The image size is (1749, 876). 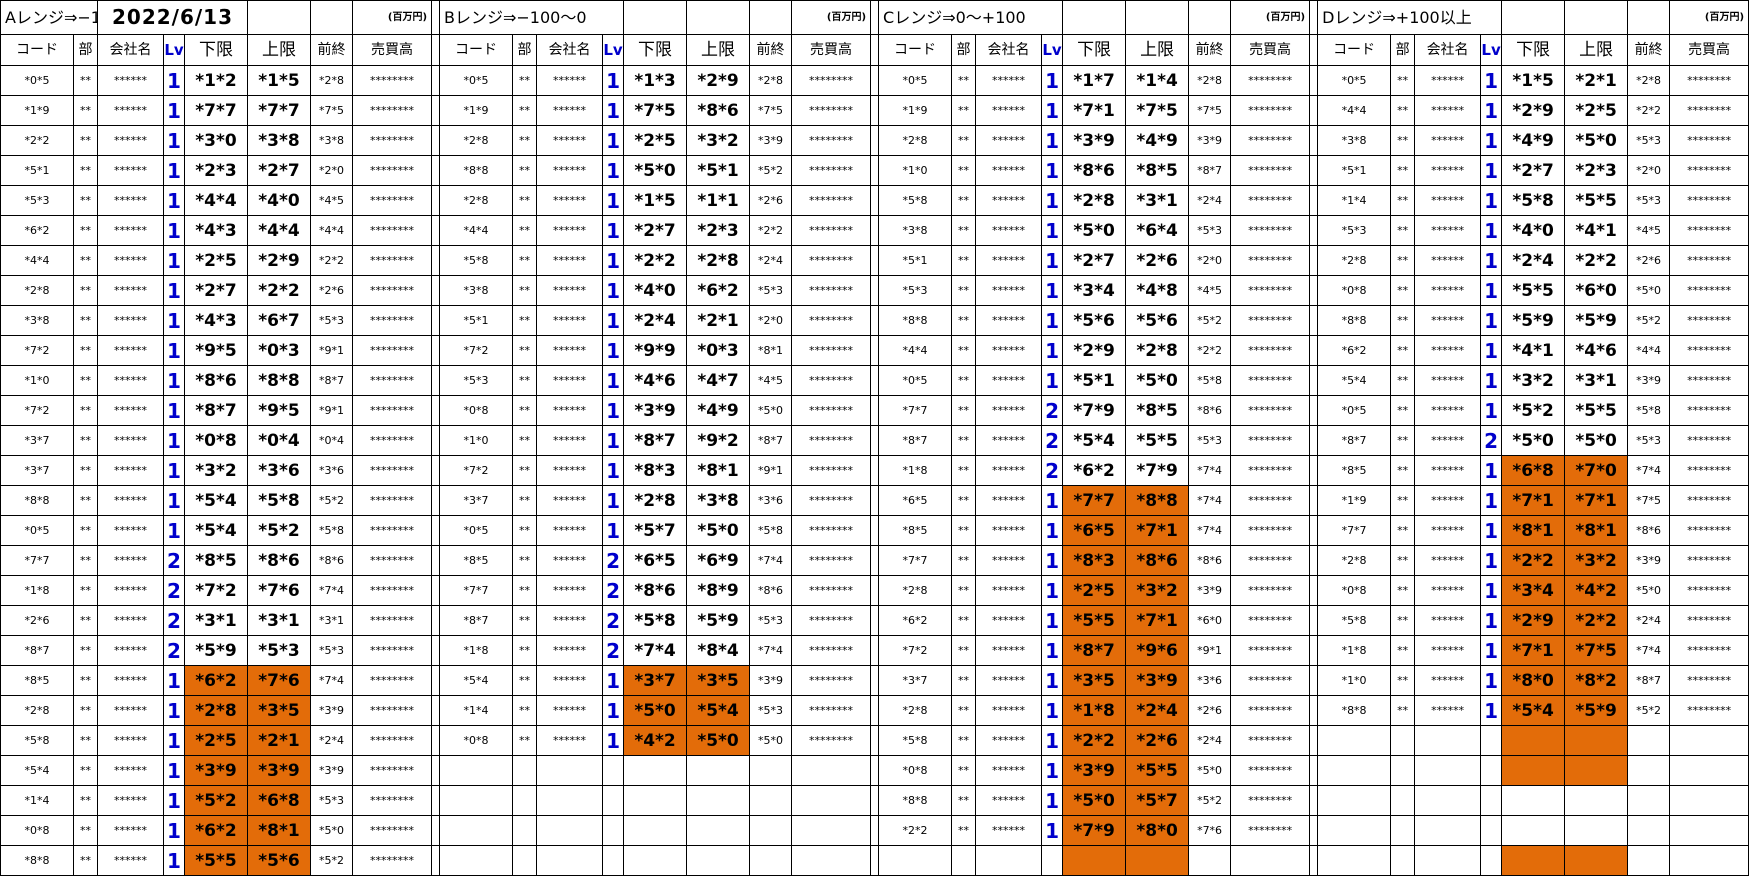 I want to click on prev-close-cell: *5*0, so click(x=332, y=830).